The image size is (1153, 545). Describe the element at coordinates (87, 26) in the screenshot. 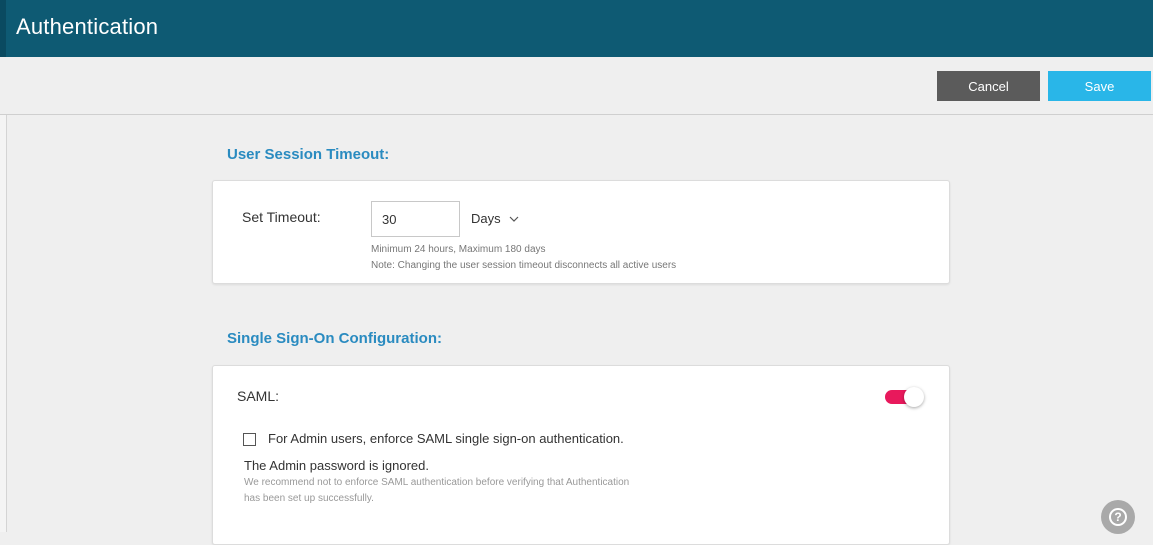

I see `page-title: Authentication` at that location.